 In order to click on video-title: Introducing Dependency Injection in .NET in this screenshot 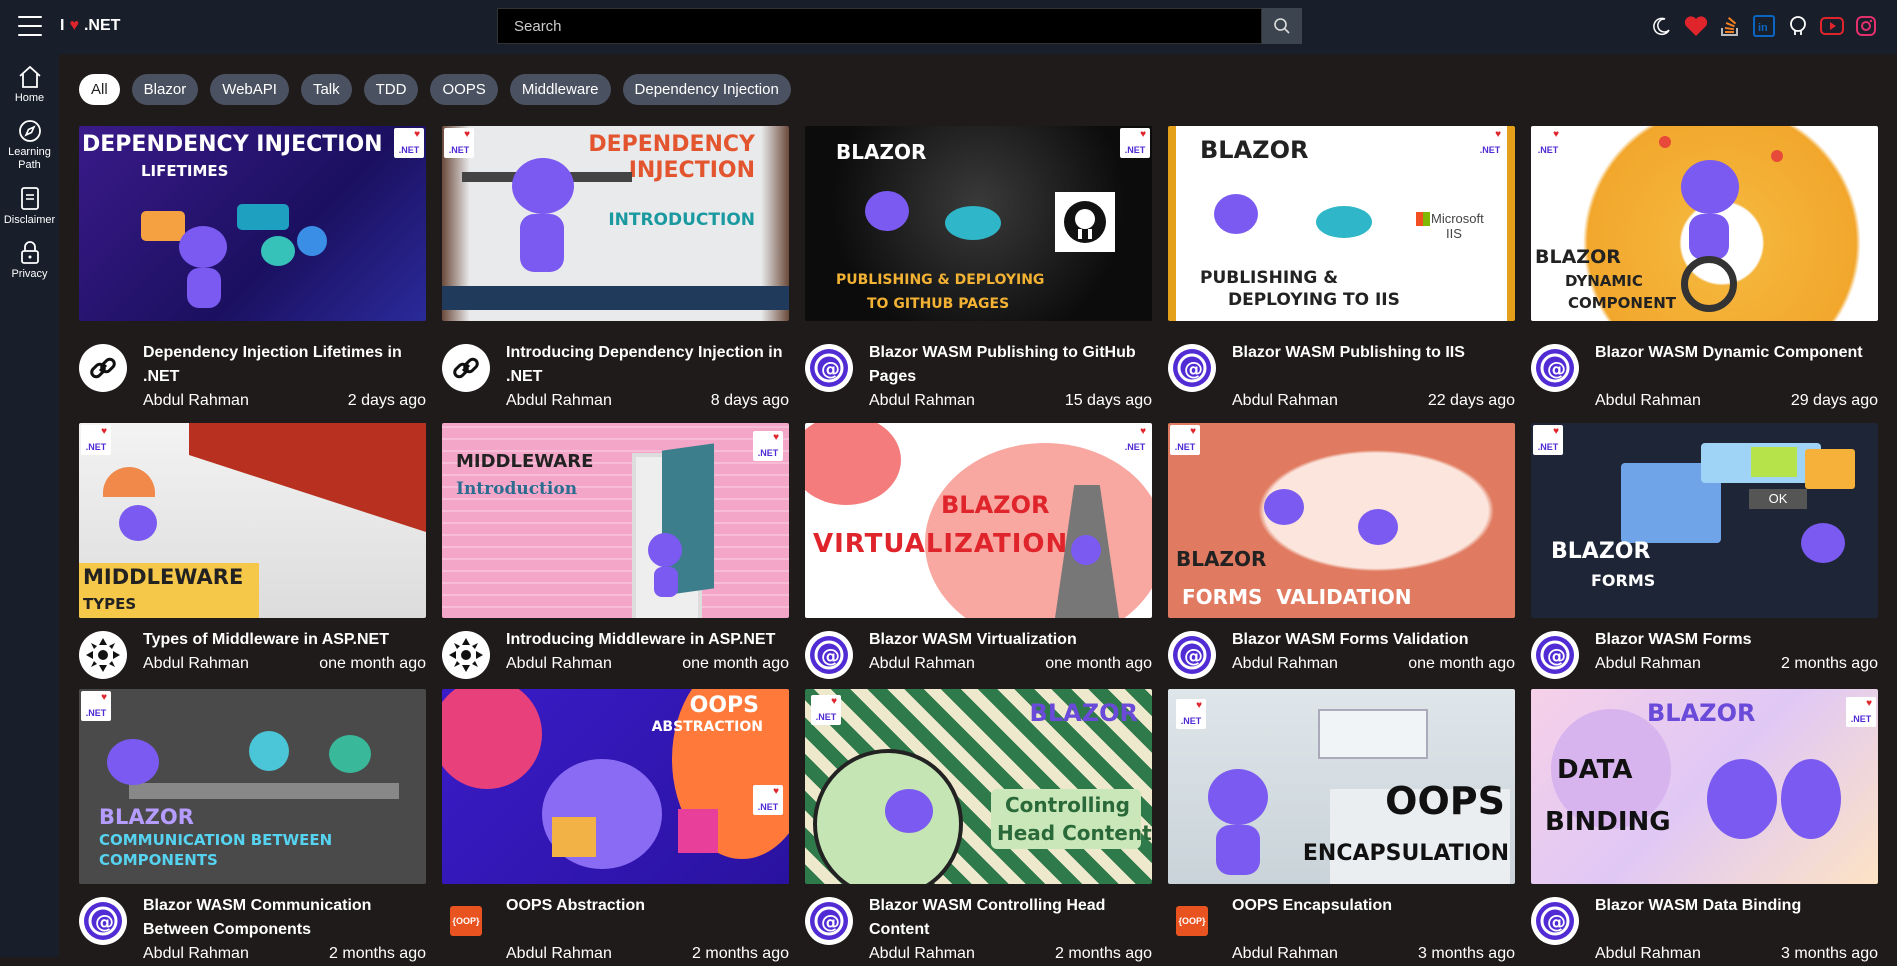, I will do `click(647, 365)`.